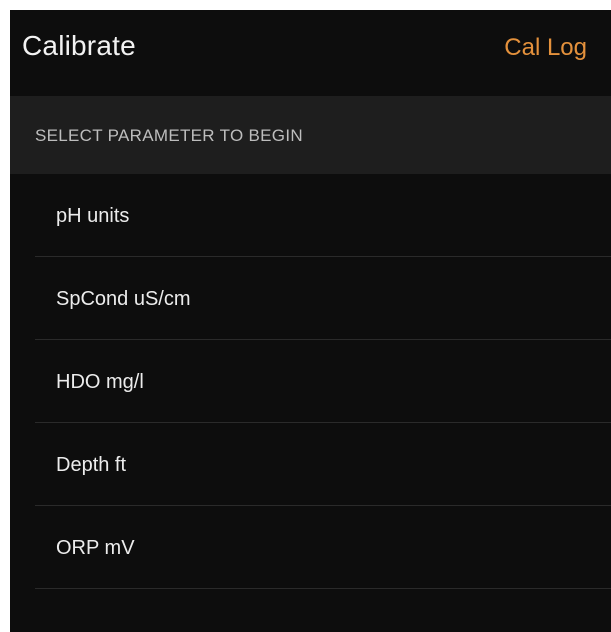 The image size is (611, 632). What do you see at coordinates (310, 464) in the screenshot?
I see `parameter-row-depth: Depth ft` at bounding box center [310, 464].